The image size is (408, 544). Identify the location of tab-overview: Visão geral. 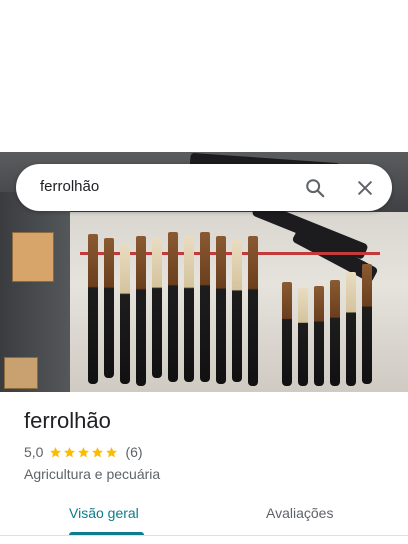
(104, 513).